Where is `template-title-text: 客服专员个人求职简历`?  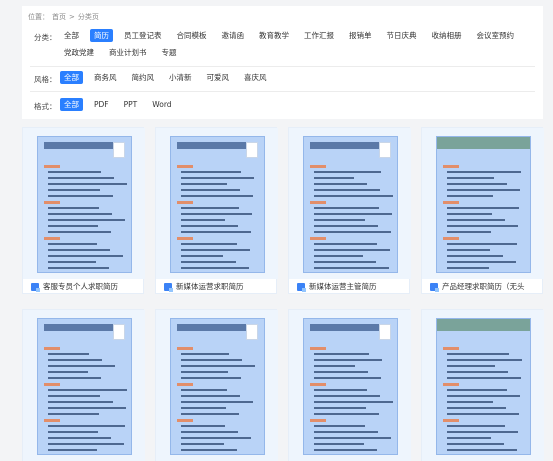
template-title-text: 客服专员个人求职简历 is located at coordinates (80, 286).